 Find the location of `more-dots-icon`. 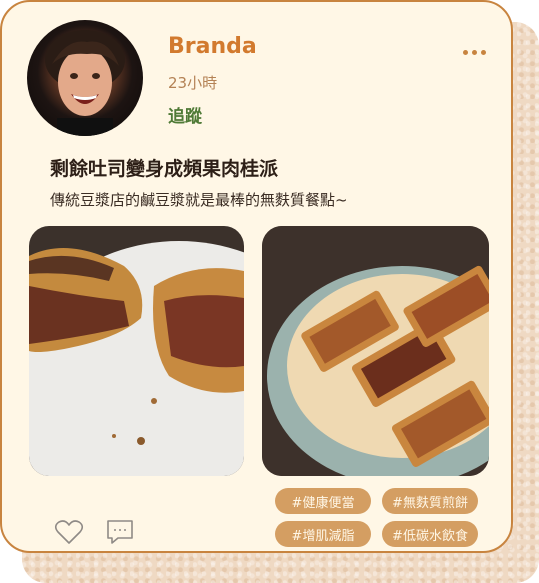

more-dots-icon is located at coordinates (474, 52).